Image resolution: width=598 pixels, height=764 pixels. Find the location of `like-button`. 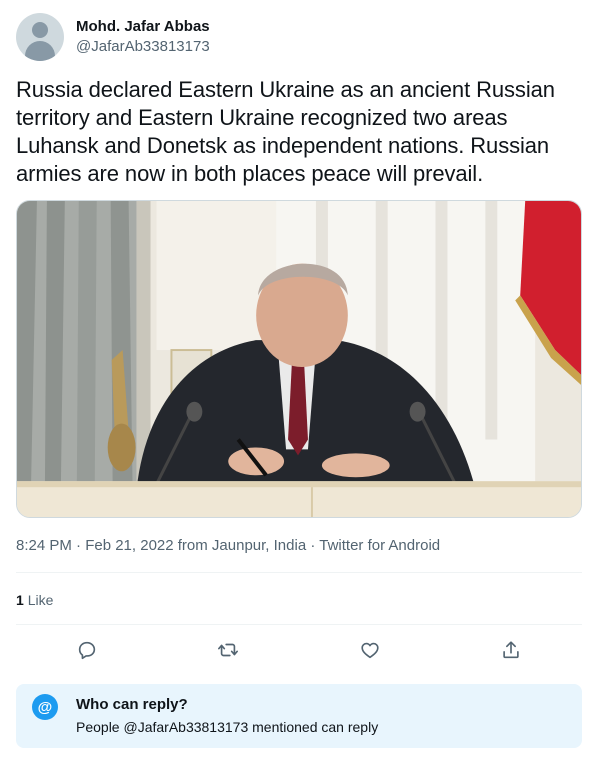

like-button is located at coordinates (370, 650).